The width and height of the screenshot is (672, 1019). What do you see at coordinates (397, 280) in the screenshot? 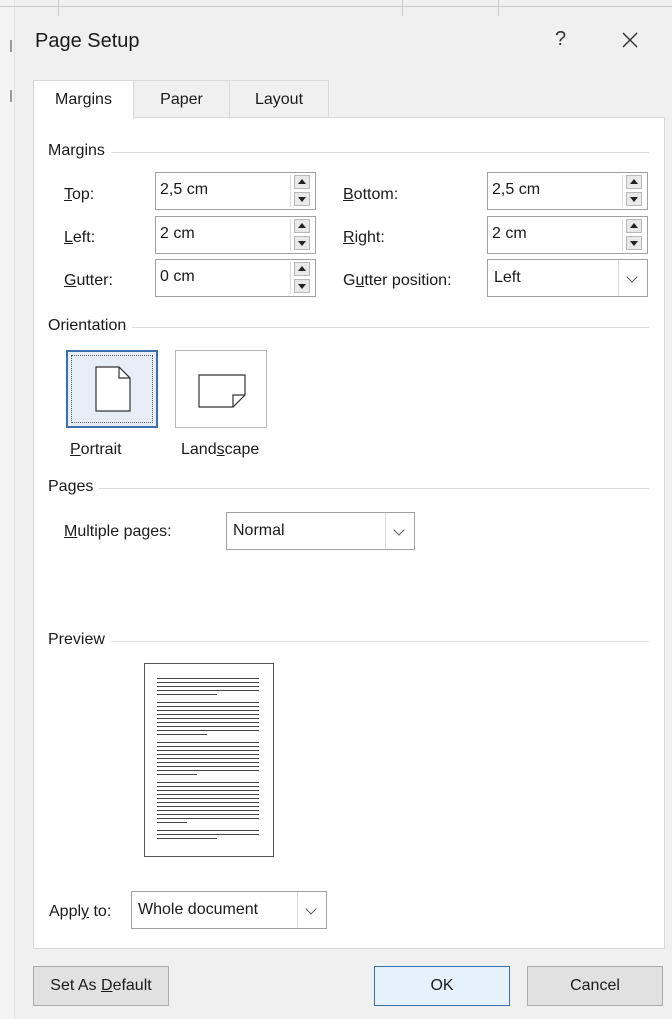
I see `gutter-position-label: Gutter position:` at bounding box center [397, 280].